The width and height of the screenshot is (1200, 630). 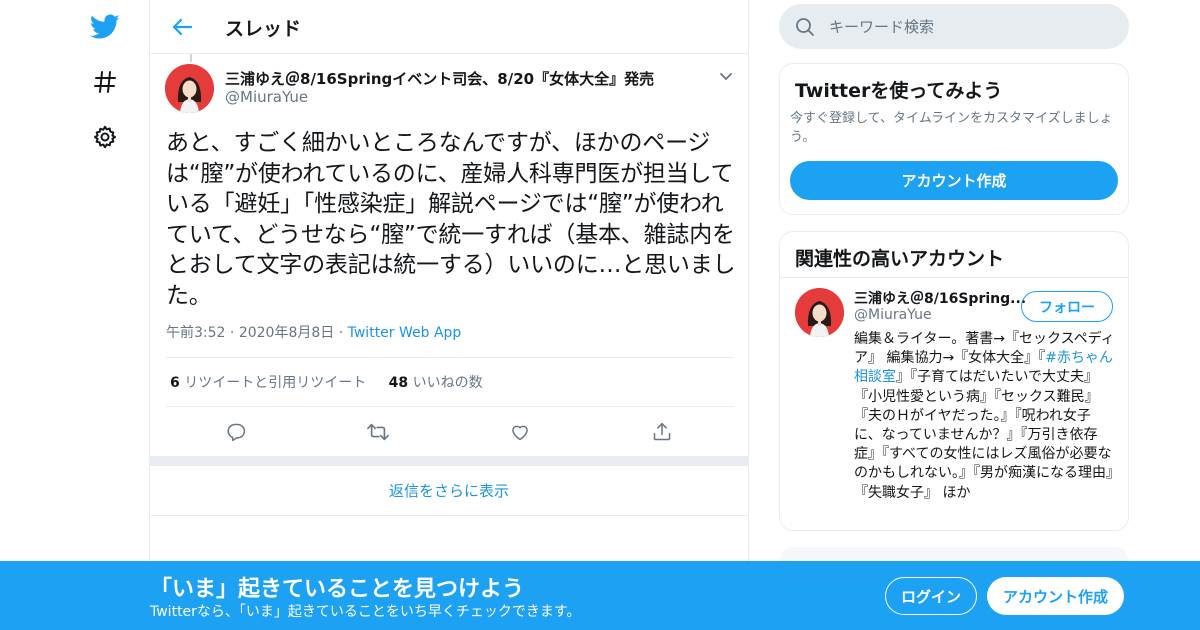 I want to click on hashtag-icon, so click(x=105, y=82).